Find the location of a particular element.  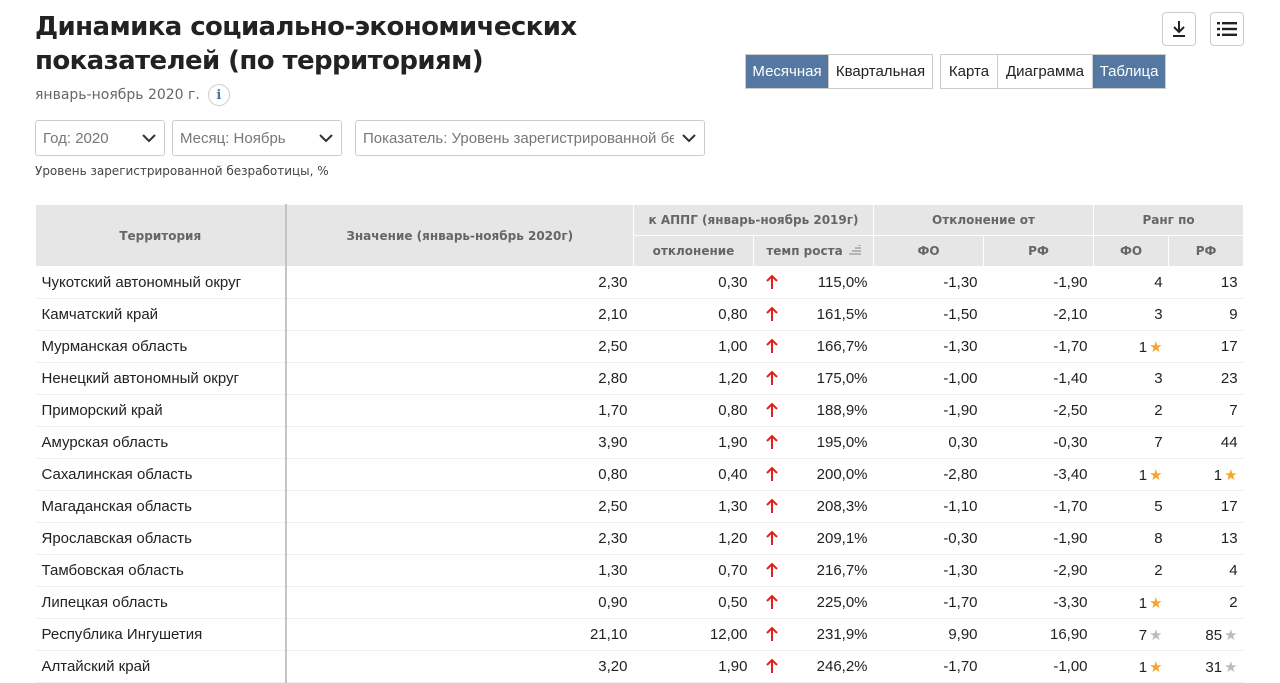

rank-fo-cell: 1 ★ is located at coordinates (1131, 346).